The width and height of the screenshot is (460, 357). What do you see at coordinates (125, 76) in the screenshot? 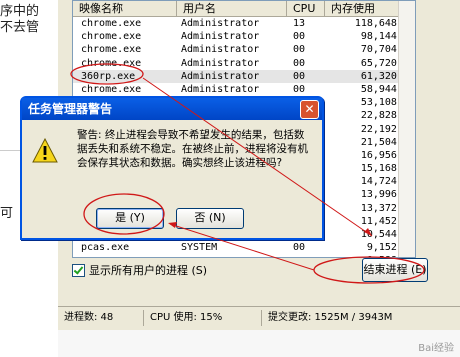
I see `process-name: 360rp.exe` at bounding box center [125, 76].